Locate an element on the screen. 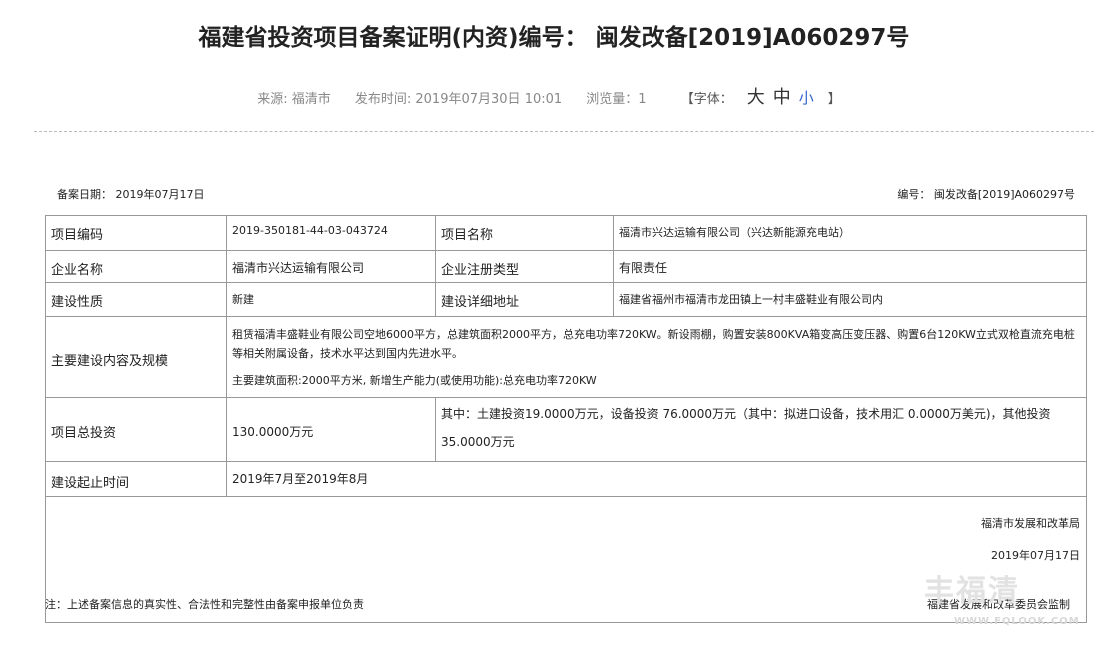 Image resolution: width=1108 pixels, height=658 pixels. watermark: 丰福清 WWW.FQLOOK.COM is located at coordinates (1009, 602).